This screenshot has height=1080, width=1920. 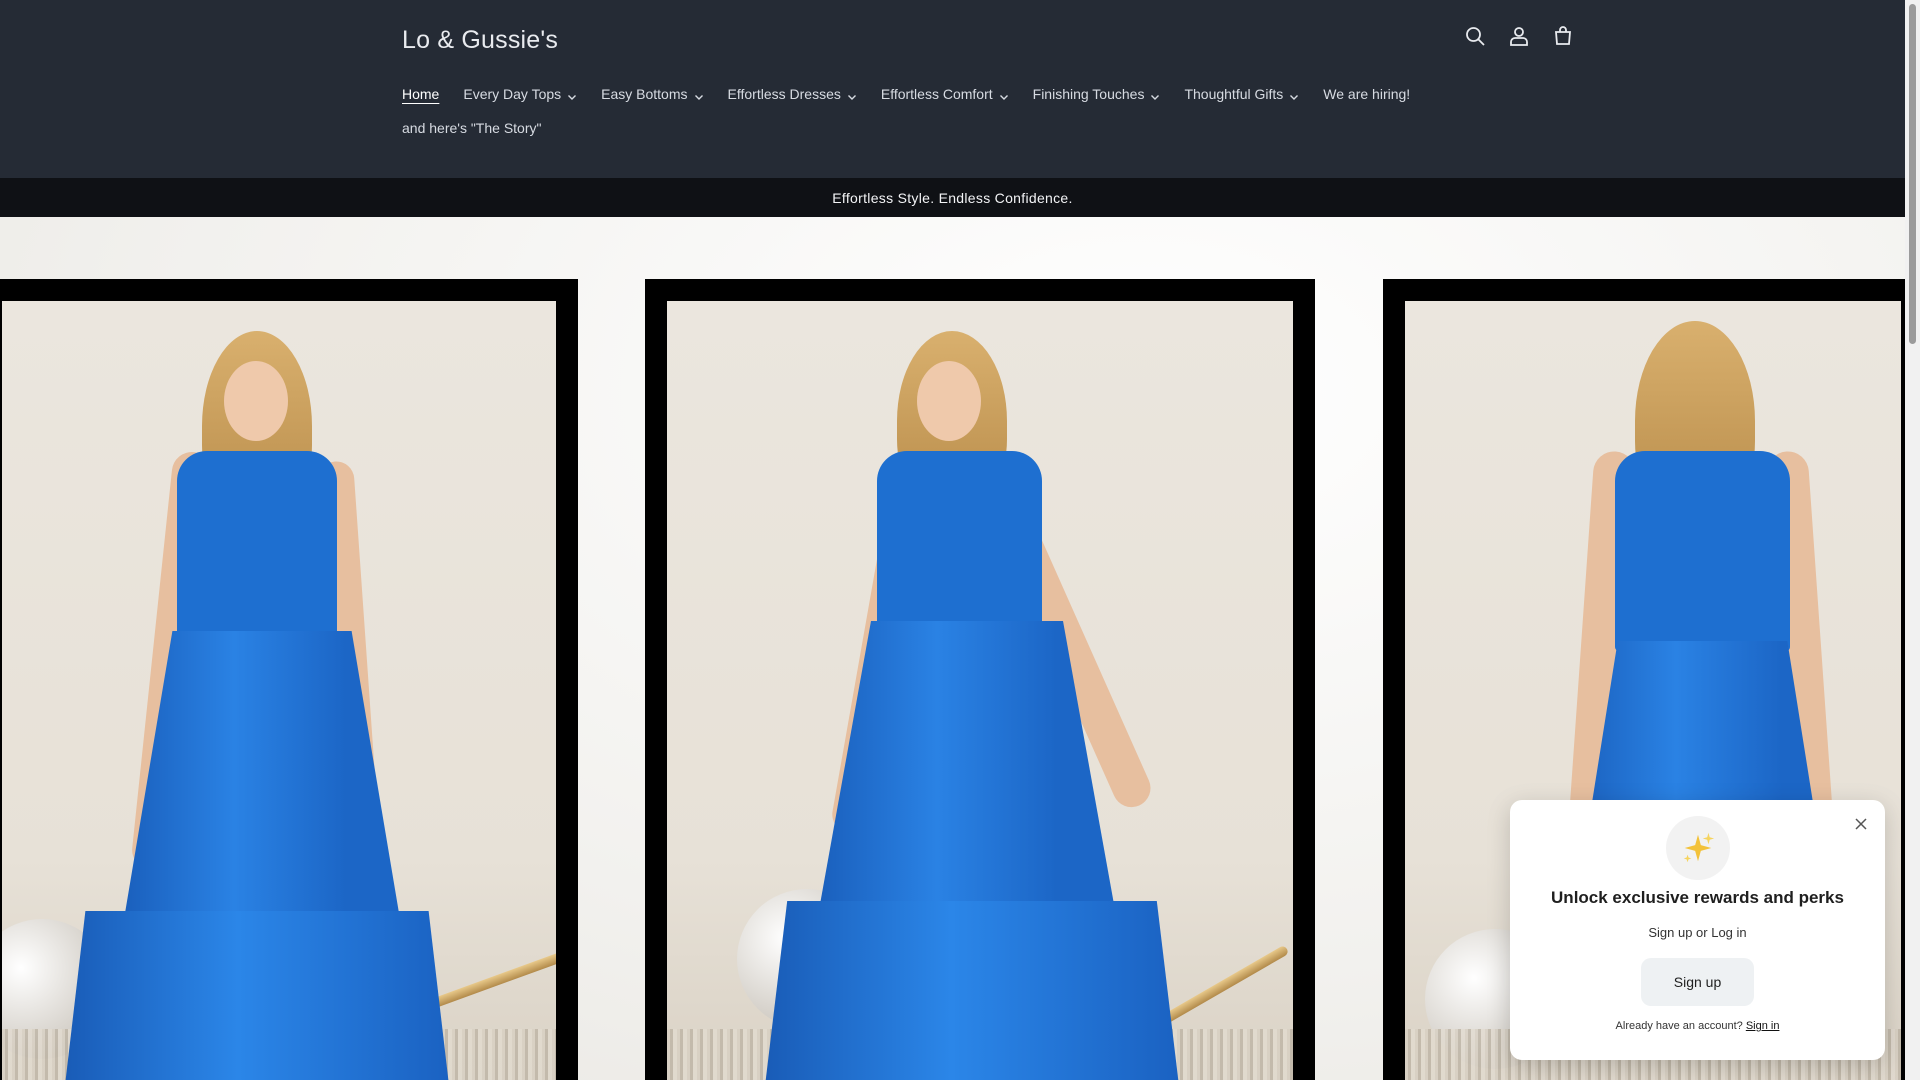 What do you see at coordinates (1763, 1026) in the screenshot?
I see `sign-in-link: Sign in` at bounding box center [1763, 1026].